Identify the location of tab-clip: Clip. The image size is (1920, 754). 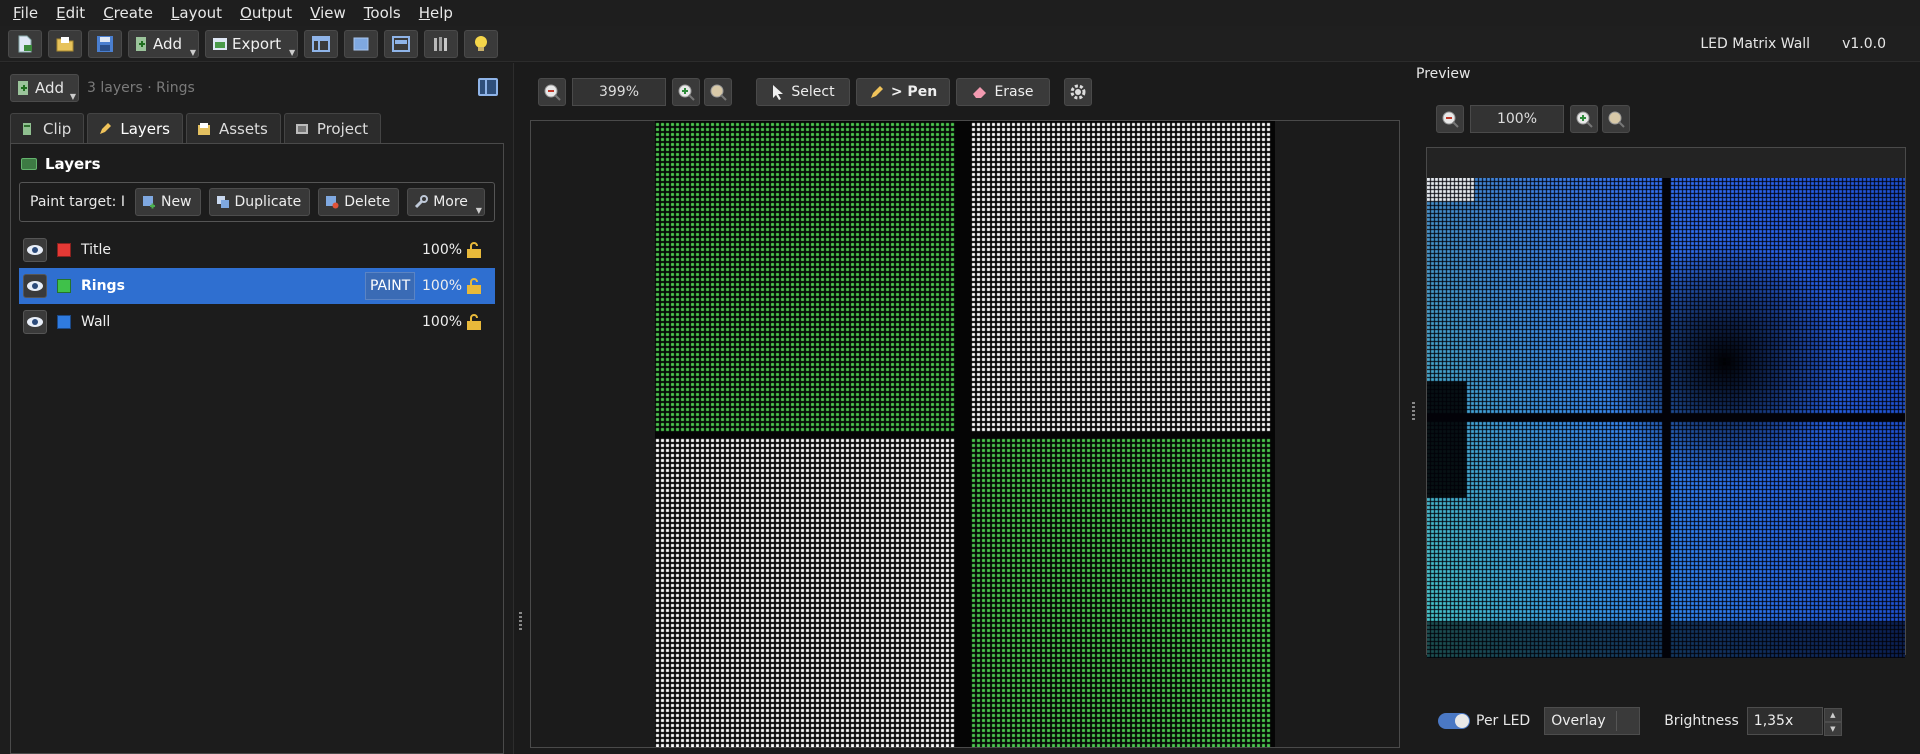
(47, 128).